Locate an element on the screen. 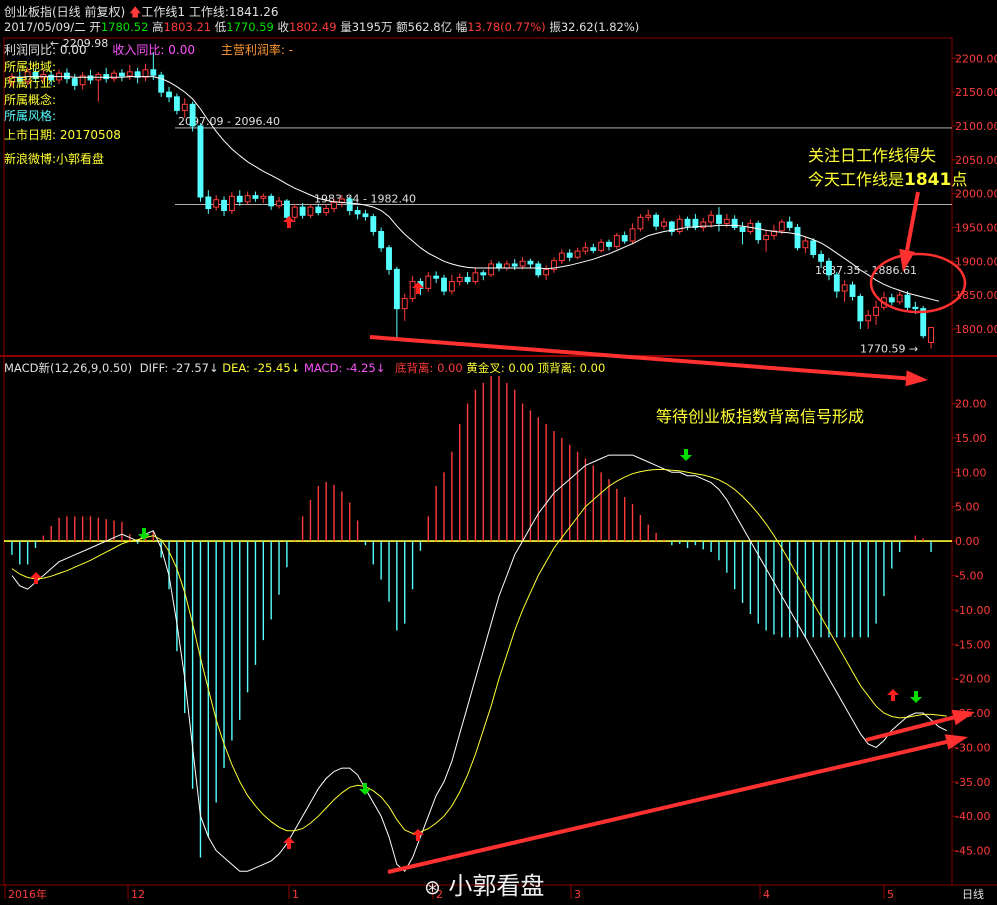 The width and height of the screenshot is (997, 905). price-trend-arrow-head is located at coordinates (916, 378).